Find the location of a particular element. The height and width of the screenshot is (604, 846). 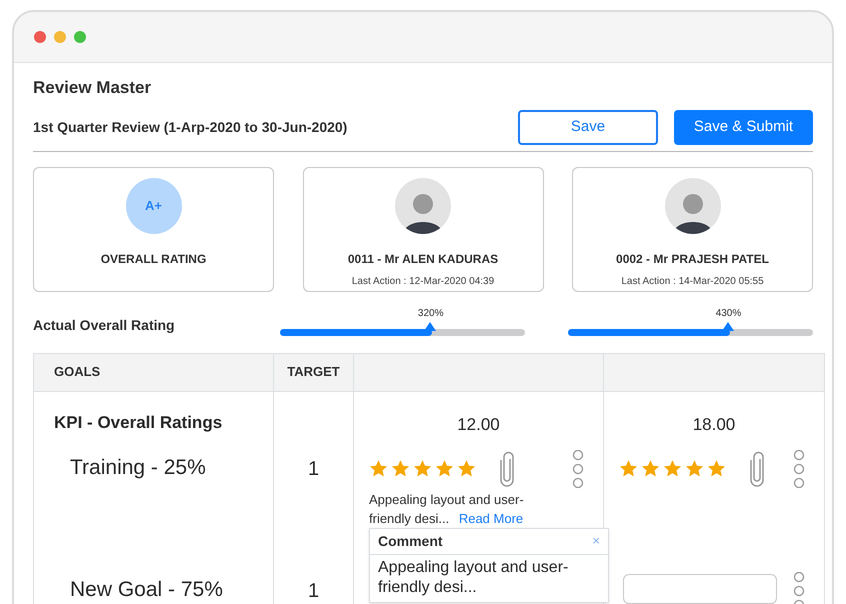

window-title: Review Master is located at coordinates (92, 88).